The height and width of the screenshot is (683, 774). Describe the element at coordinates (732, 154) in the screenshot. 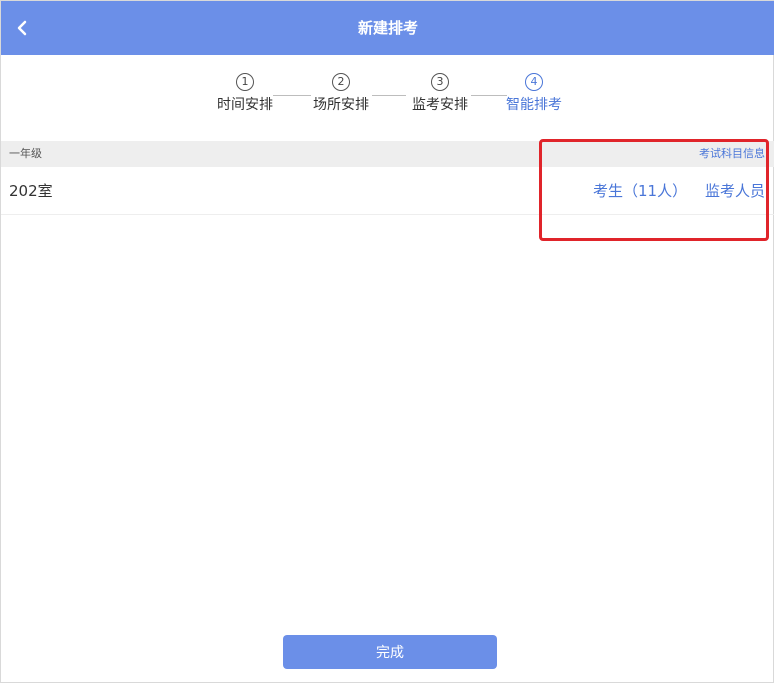

I see `exam-subject-info-link: 考试科目信息` at that location.